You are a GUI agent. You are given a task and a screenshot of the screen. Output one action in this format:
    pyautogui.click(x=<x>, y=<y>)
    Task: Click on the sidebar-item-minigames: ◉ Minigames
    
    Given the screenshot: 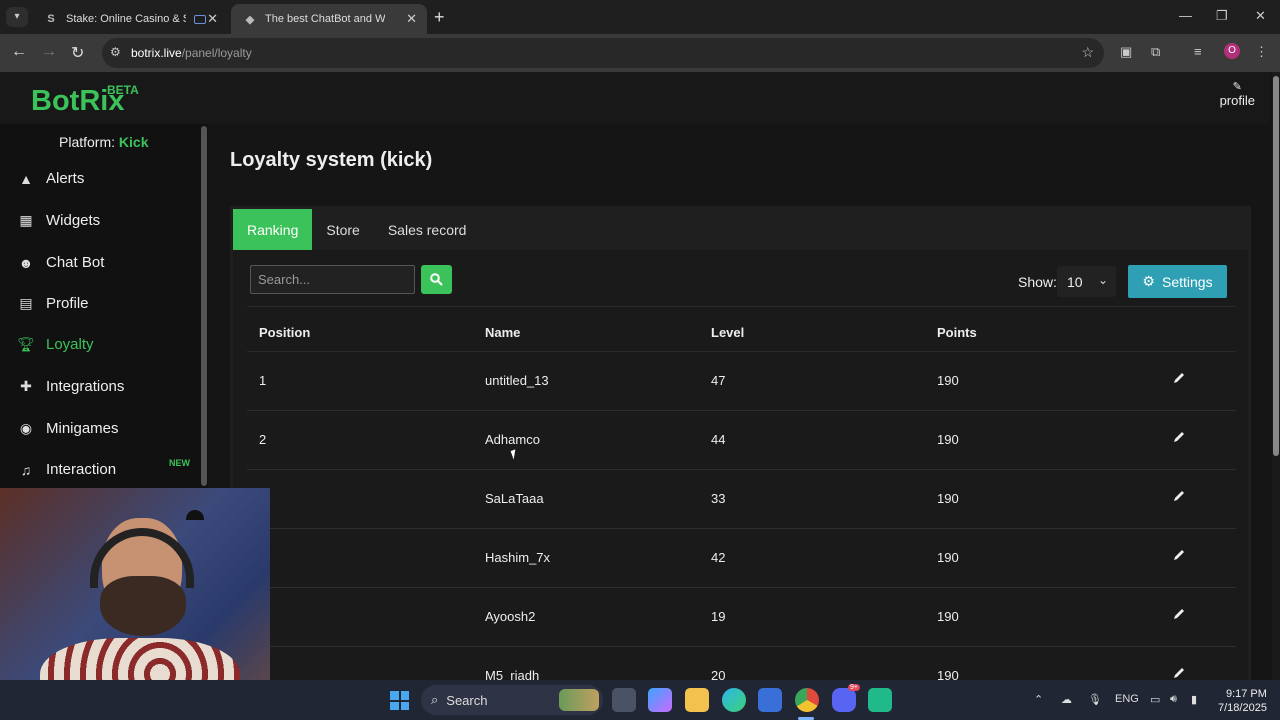 What is the action you would take?
    pyautogui.click(x=68, y=428)
    